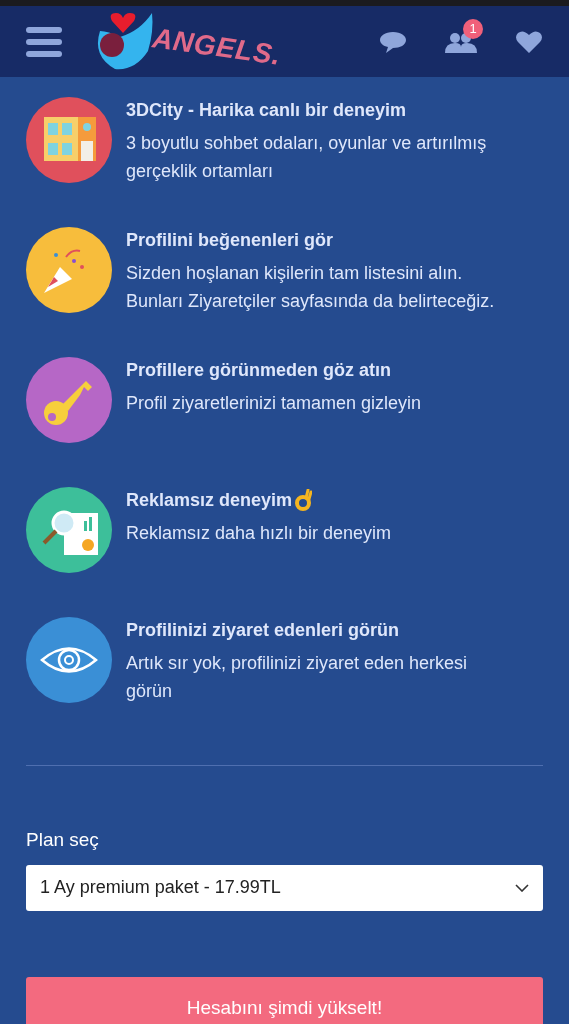 This screenshot has width=569, height=1024. What do you see at coordinates (63, 840) in the screenshot?
I see `plan-label: Plan seç` at bounding box center [63, 840].